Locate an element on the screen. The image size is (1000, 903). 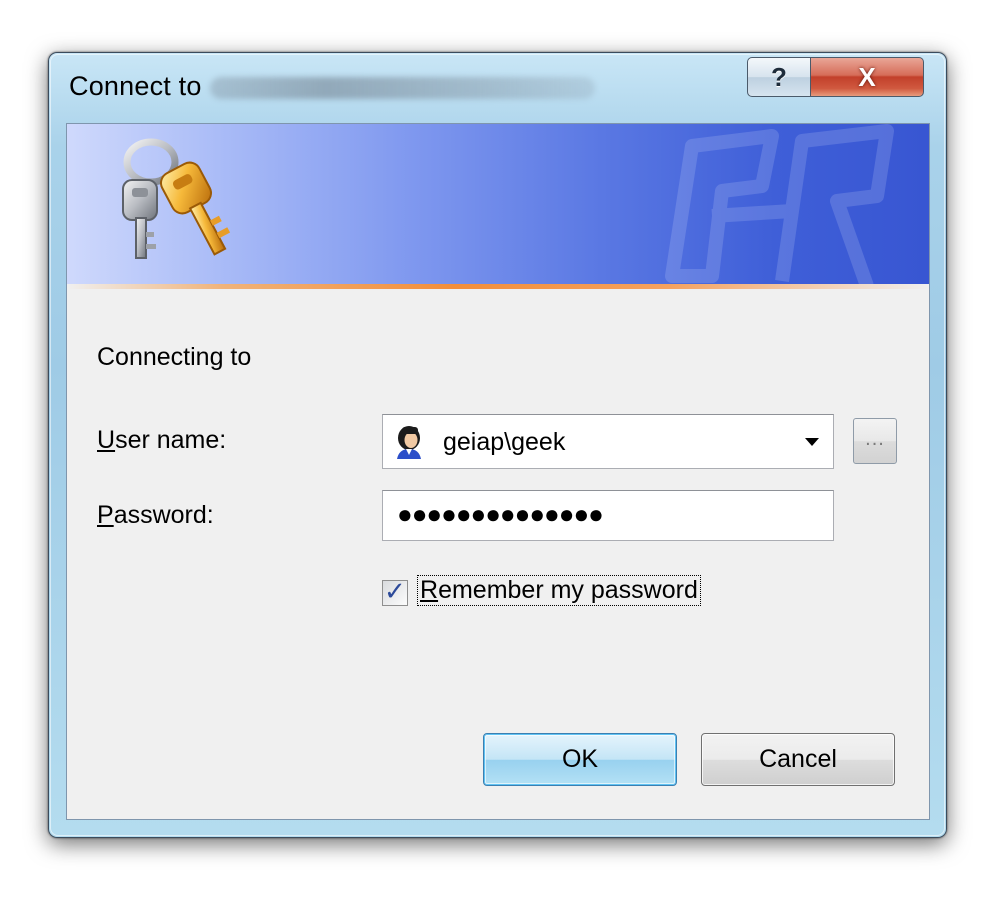
cancel-button: Cancel is located at coordinates (798, 759).